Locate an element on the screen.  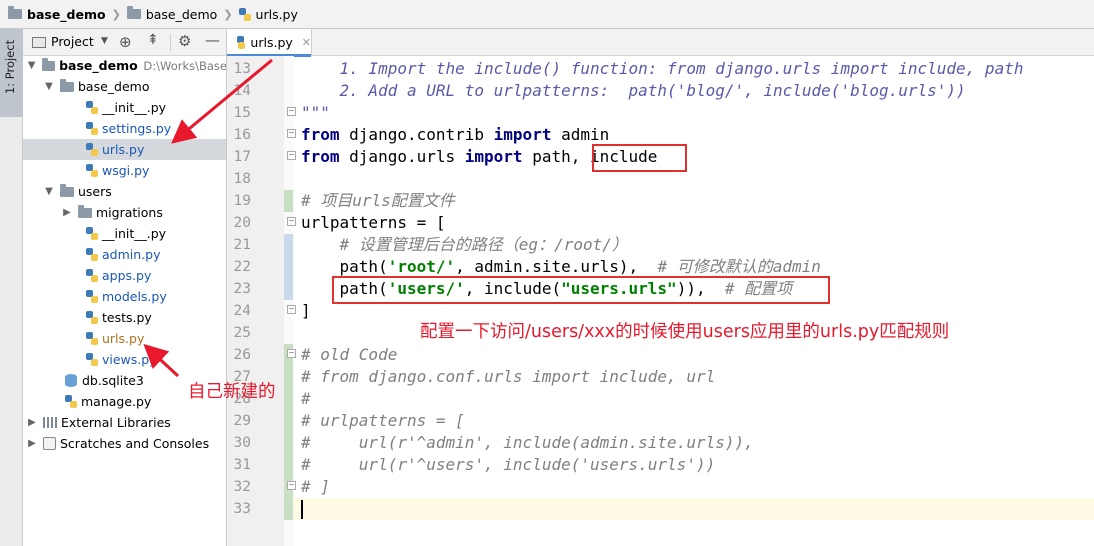
arrow-to-users-urls is located at coordinates (161, 360).